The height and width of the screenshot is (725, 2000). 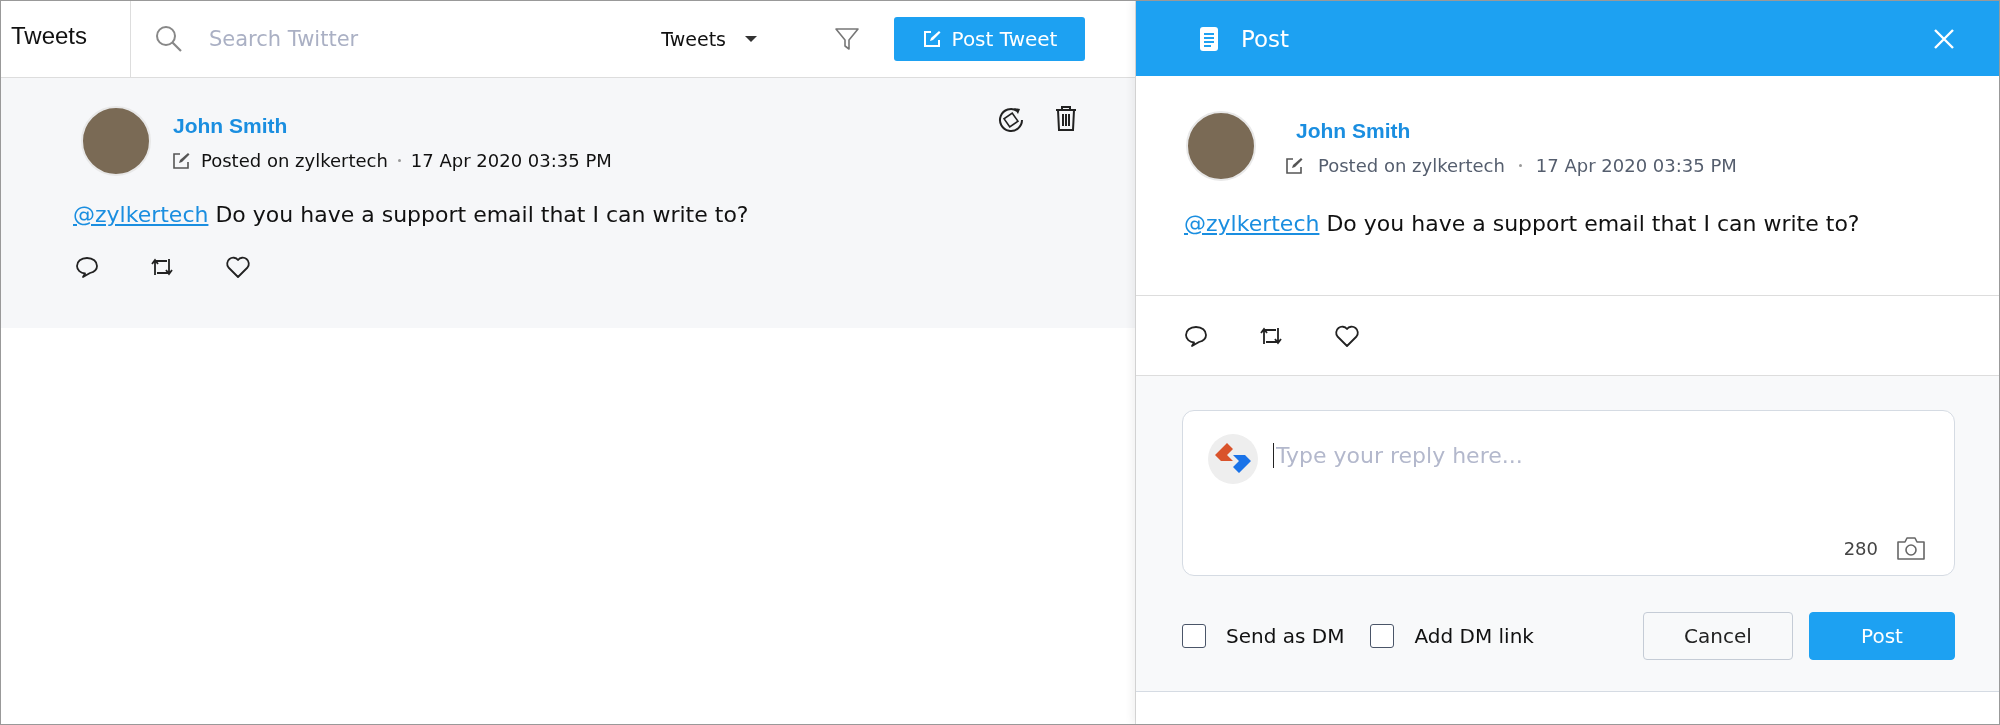 What do you see at coordinates (1209, 38) in the screenshot?
I see `document-icon` at bounding box center [1209, 38].